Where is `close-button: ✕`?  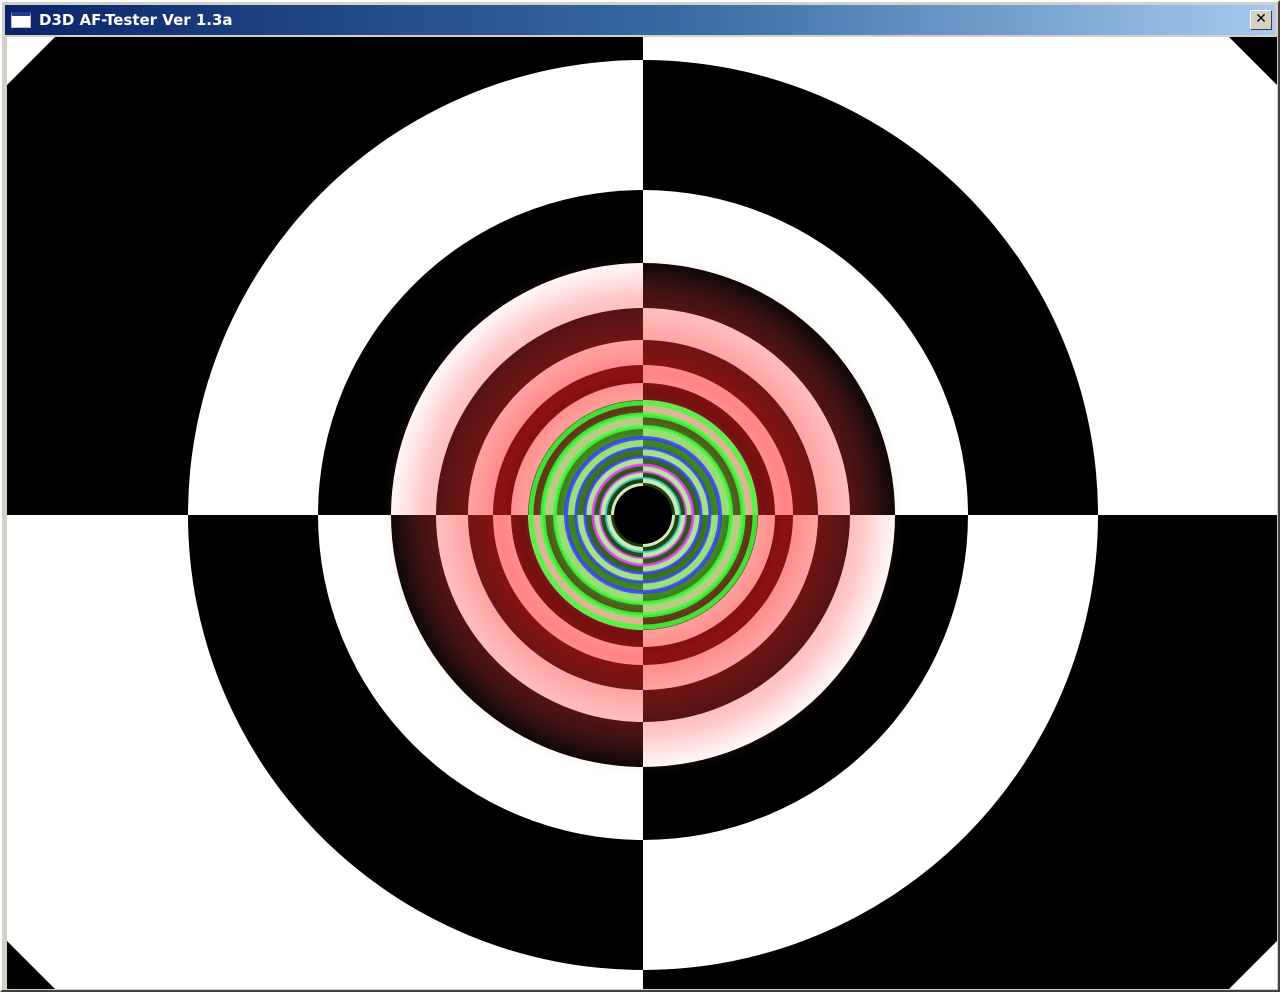
close-button: ✕ is located at coordinates (1261, 20).